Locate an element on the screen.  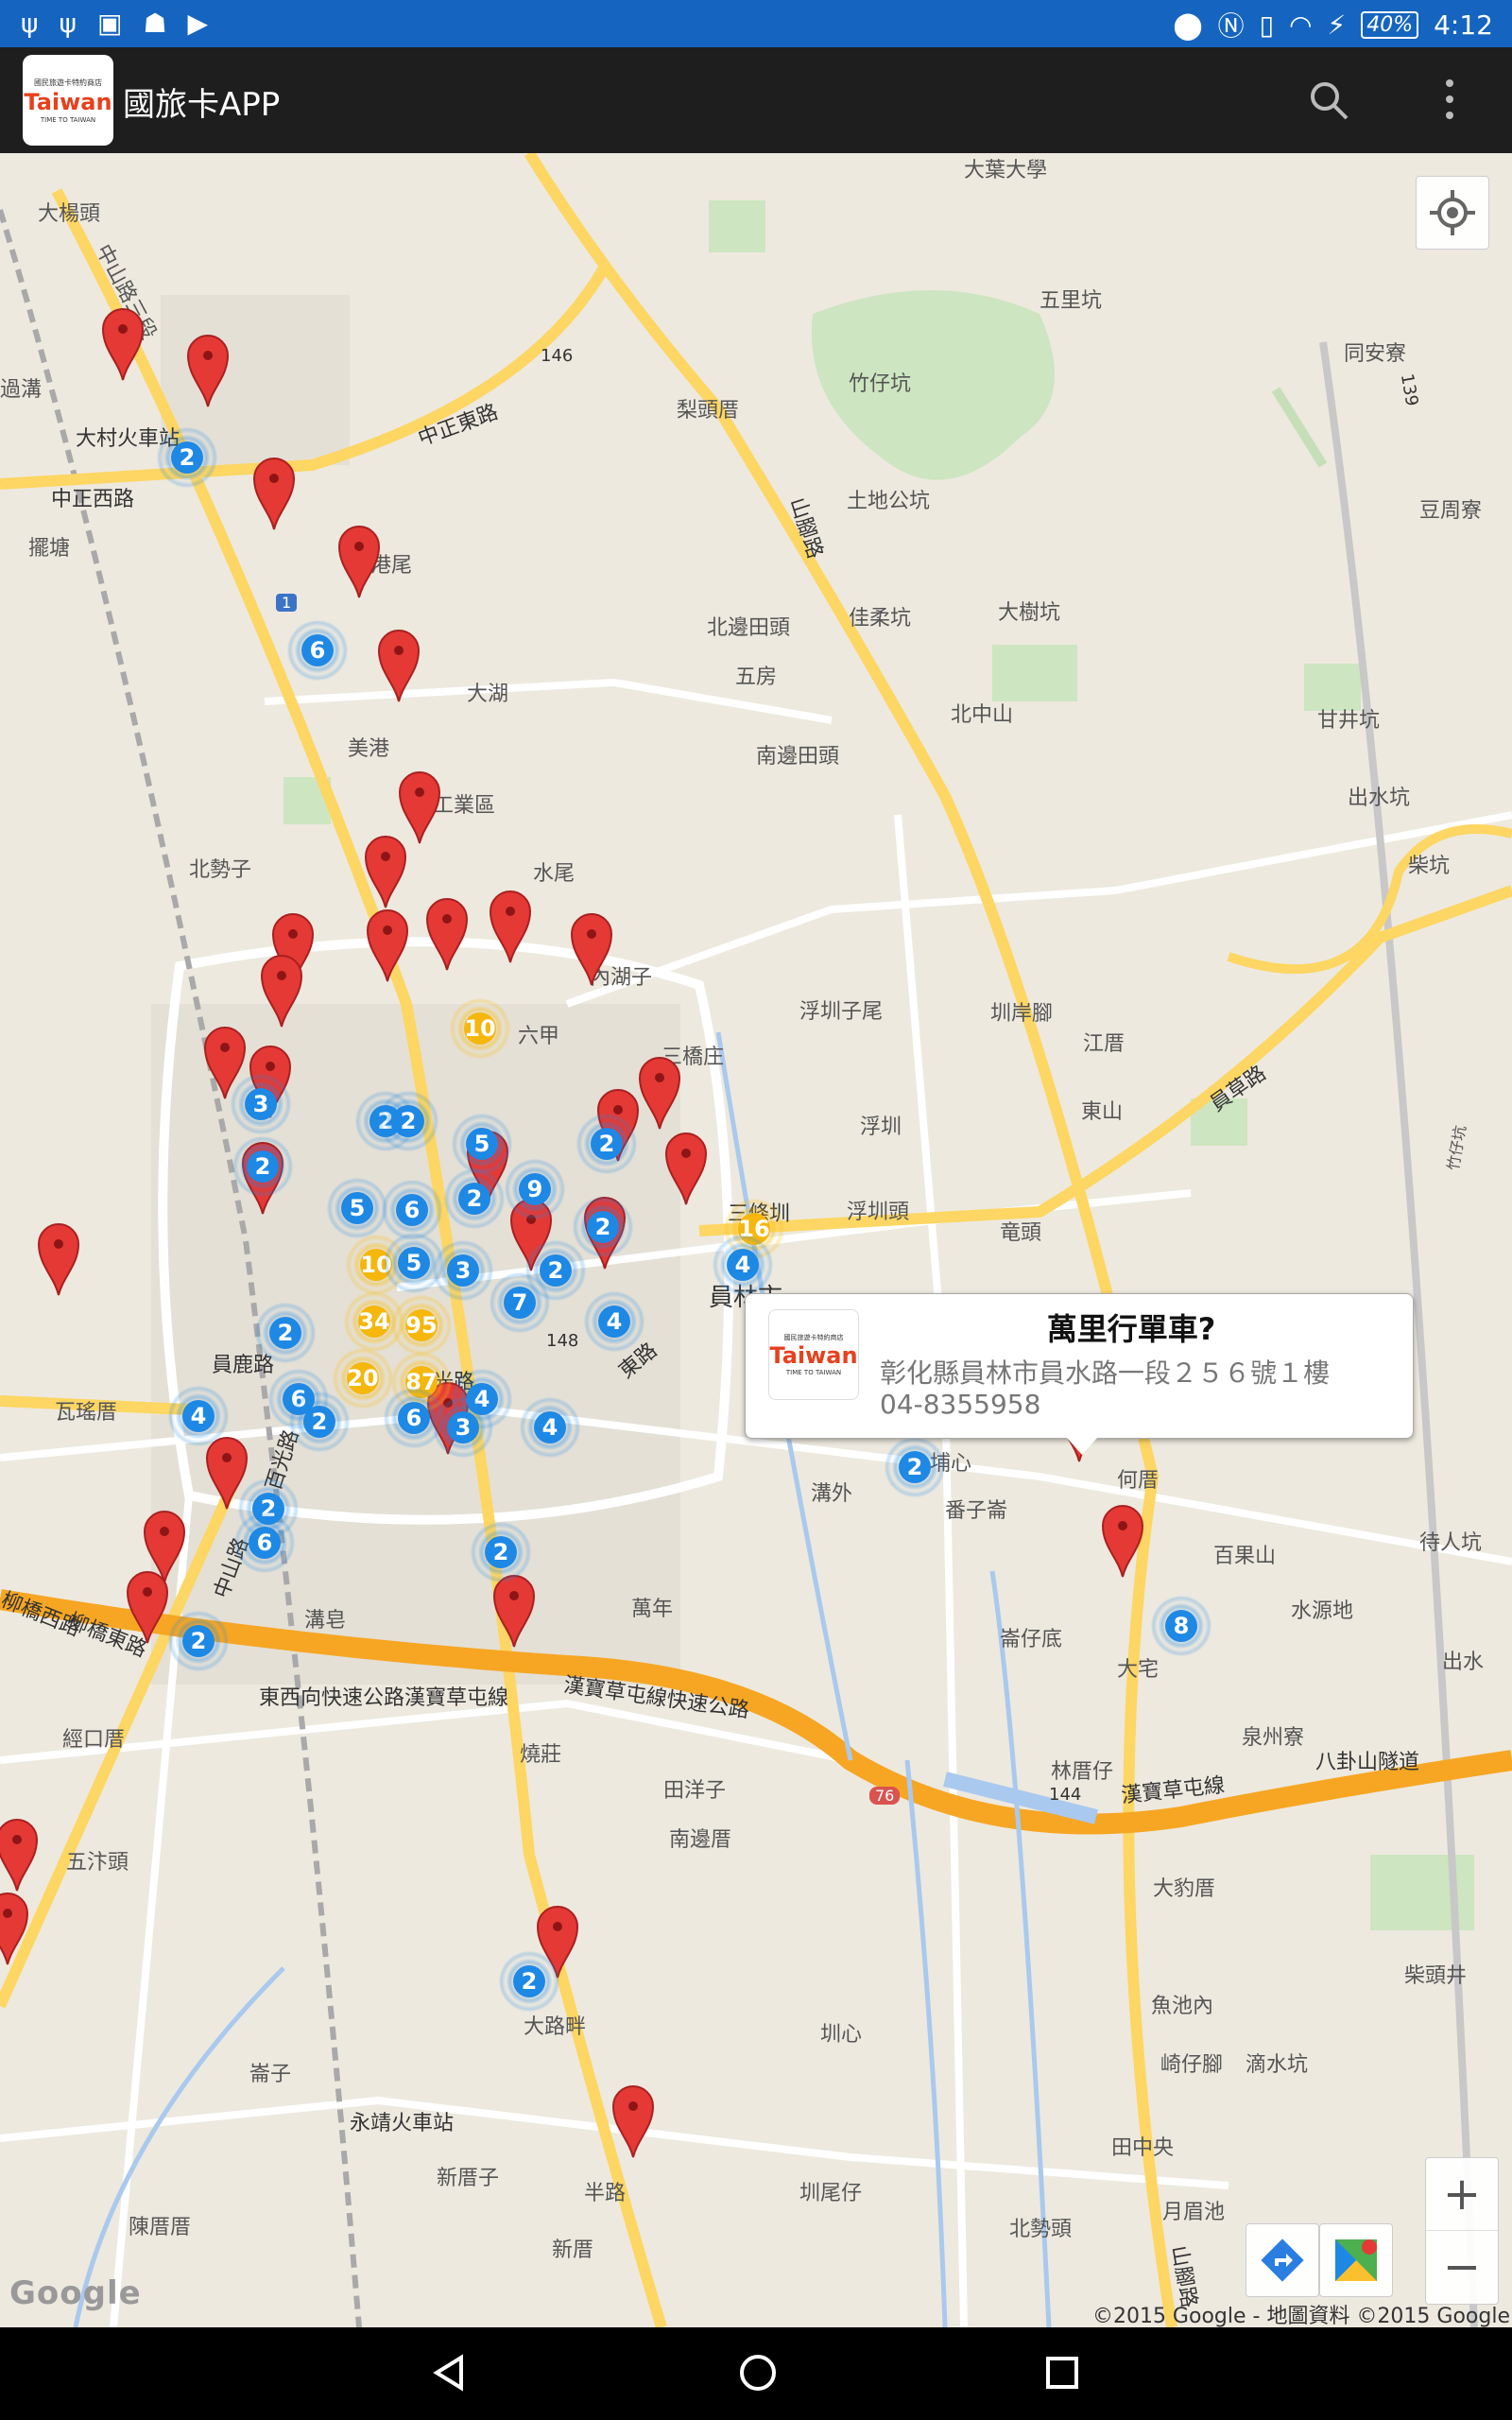
nfc-icon: Ⓝ is located at coordinates (1231, 26).